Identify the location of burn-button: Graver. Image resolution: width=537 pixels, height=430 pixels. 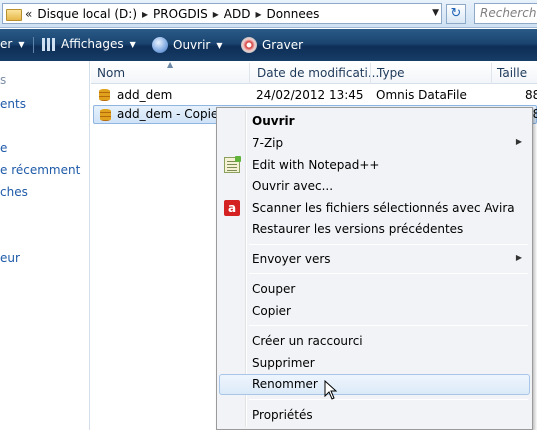
(272, 45).